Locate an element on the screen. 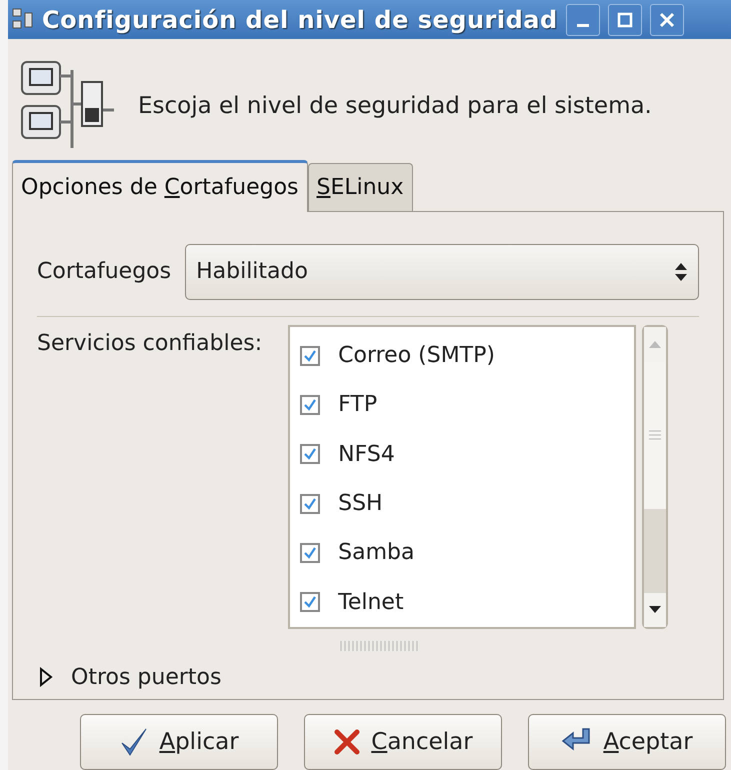  service-name: NFS4 is located at coordinates (366, 454).